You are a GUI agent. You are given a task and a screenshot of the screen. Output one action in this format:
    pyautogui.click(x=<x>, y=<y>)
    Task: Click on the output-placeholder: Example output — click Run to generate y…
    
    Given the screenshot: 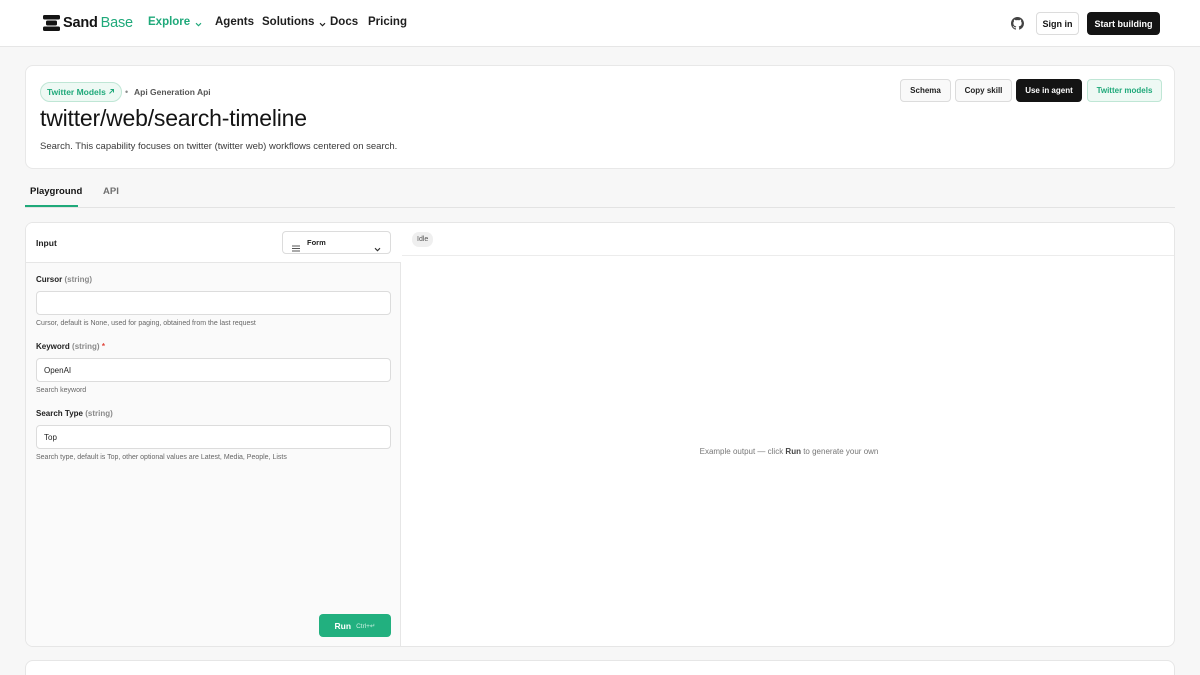 What is the action you would take?
    pyautogui.click(x=788, y=451)
    